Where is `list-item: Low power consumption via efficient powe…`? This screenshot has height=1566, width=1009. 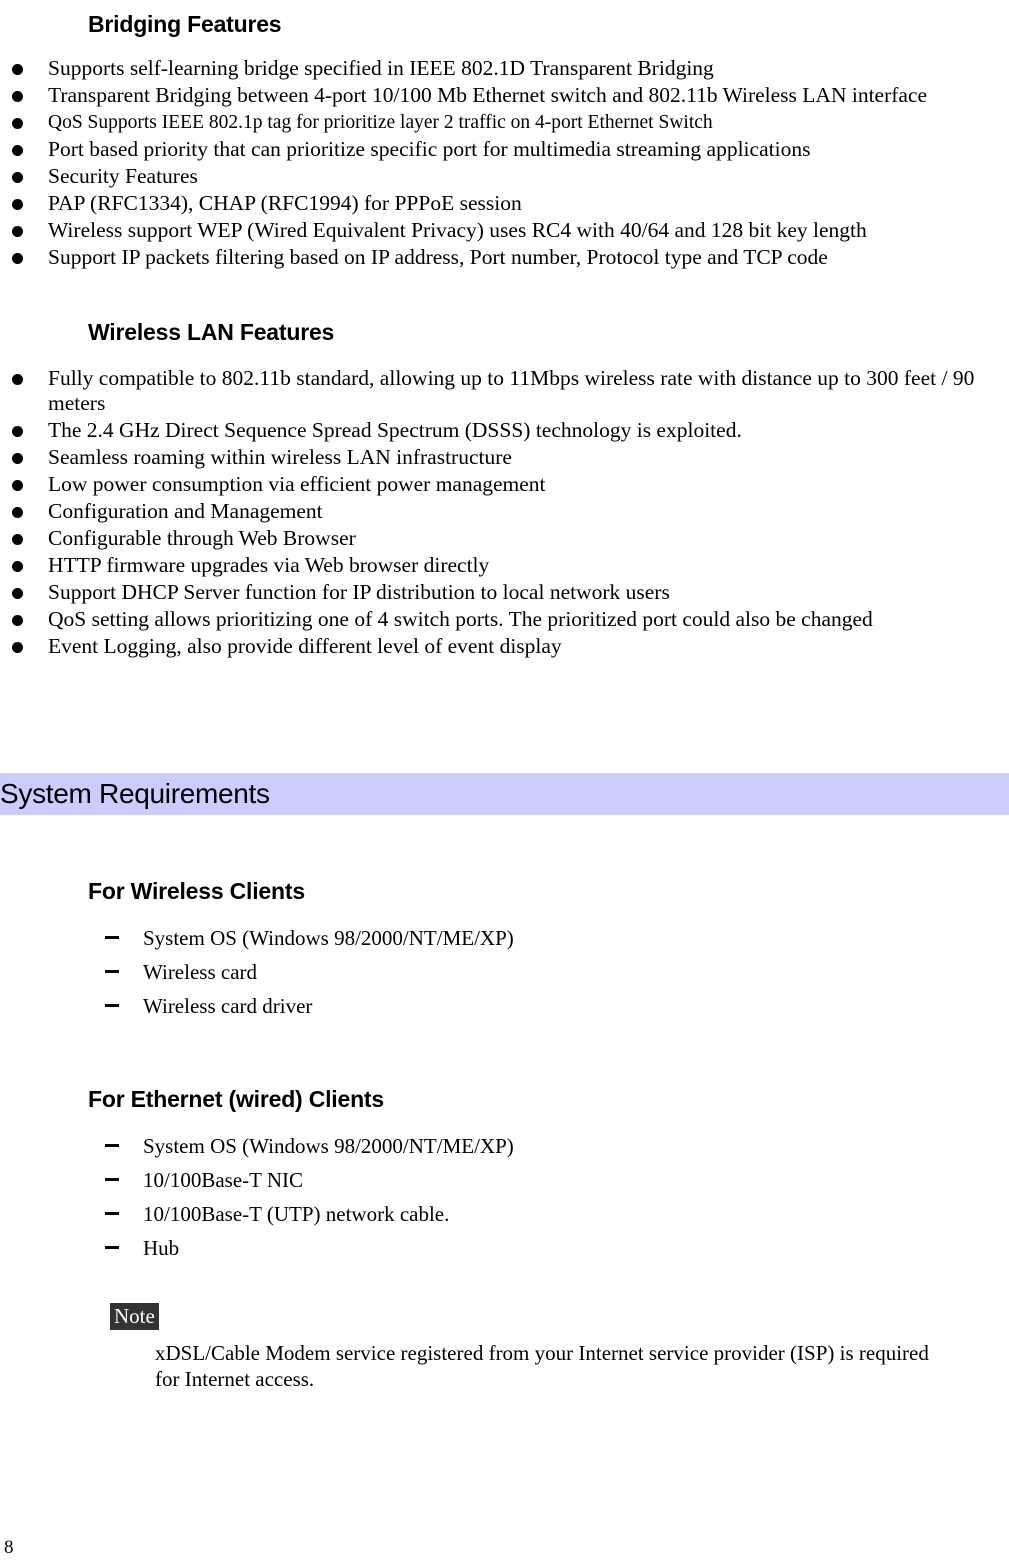 list-item: Low power consumption via efficient powe… is located at coordinates (504, 484).